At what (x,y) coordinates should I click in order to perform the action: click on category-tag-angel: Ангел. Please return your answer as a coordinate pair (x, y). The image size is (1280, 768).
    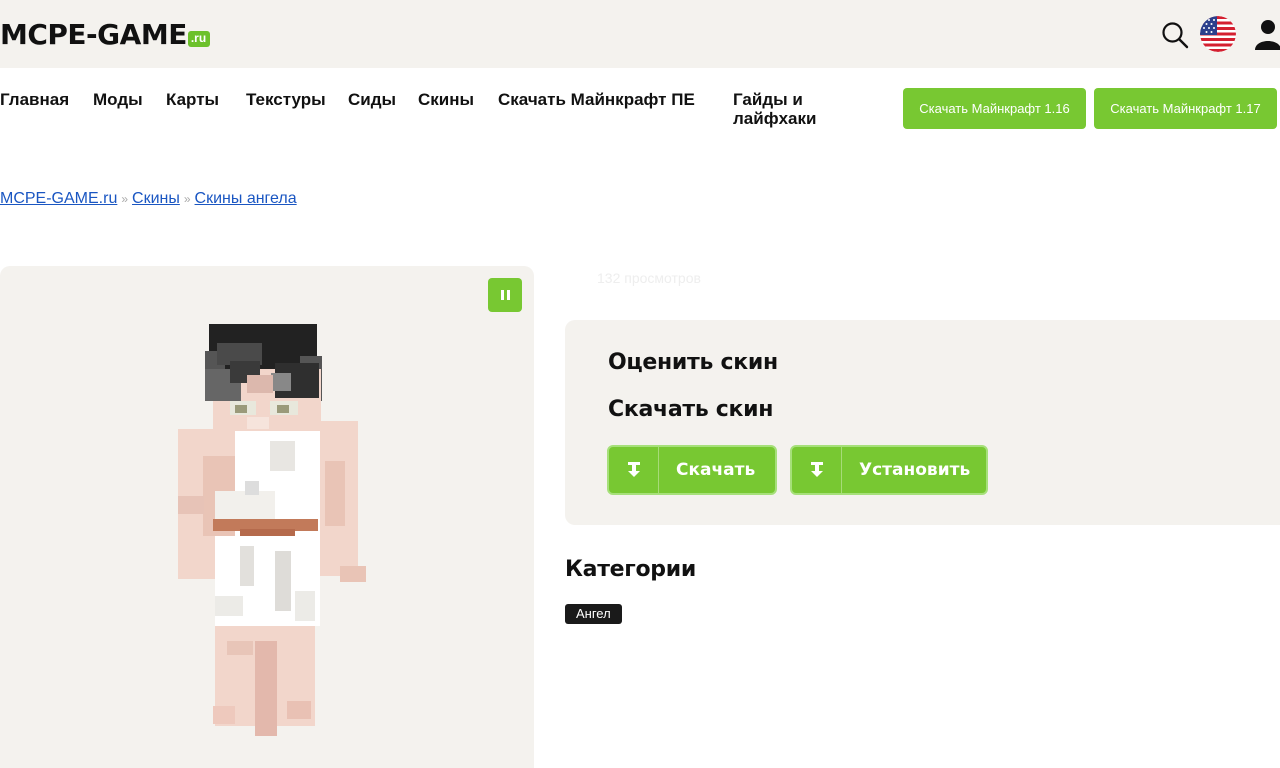
    Looking at the image, I should click on (593, 614).